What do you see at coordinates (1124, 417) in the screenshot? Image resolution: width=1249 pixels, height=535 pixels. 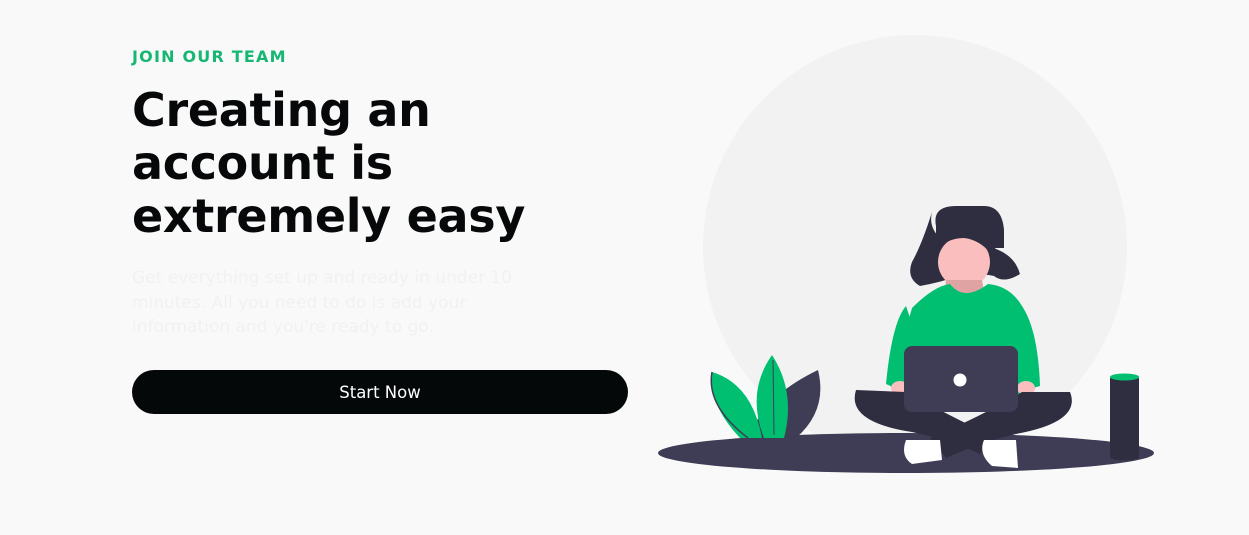 I see `smart-speaker-icon` at bounding box center [1124, 417].